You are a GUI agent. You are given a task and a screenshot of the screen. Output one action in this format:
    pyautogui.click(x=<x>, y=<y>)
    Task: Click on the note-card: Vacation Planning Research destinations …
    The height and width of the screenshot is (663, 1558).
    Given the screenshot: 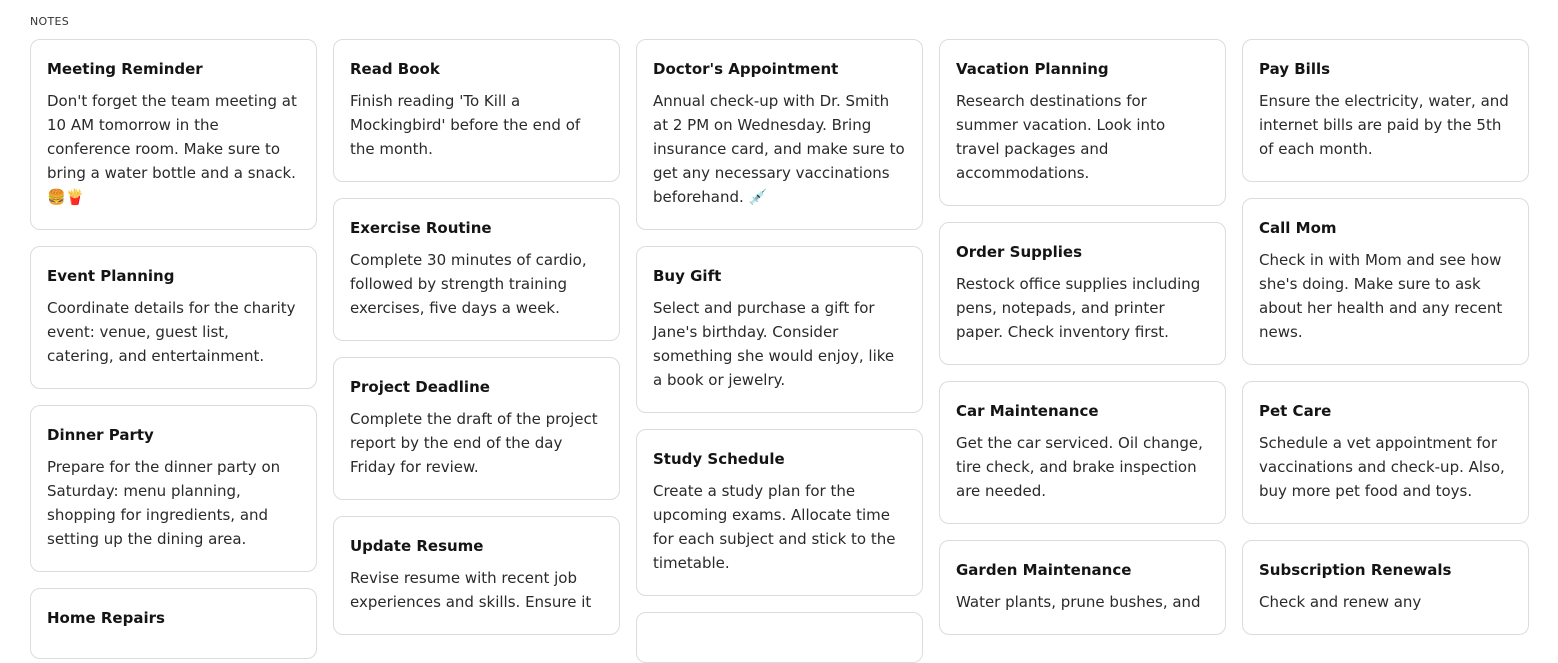 What is the action you would take?
    pyautogui.click(x=1082, y=122)
    